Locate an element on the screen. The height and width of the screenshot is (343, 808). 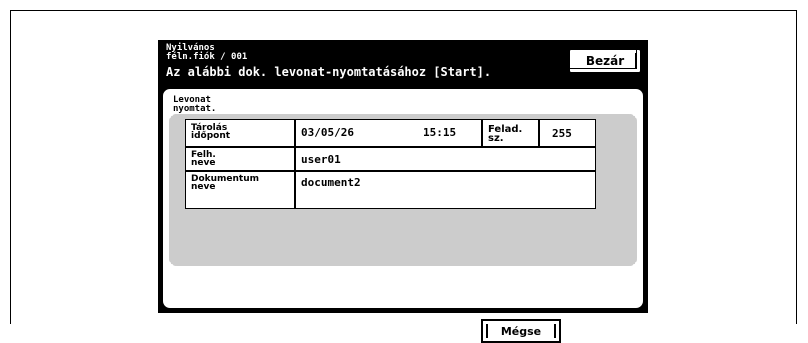
document-name: document2 is located at coordinates (331, 182).